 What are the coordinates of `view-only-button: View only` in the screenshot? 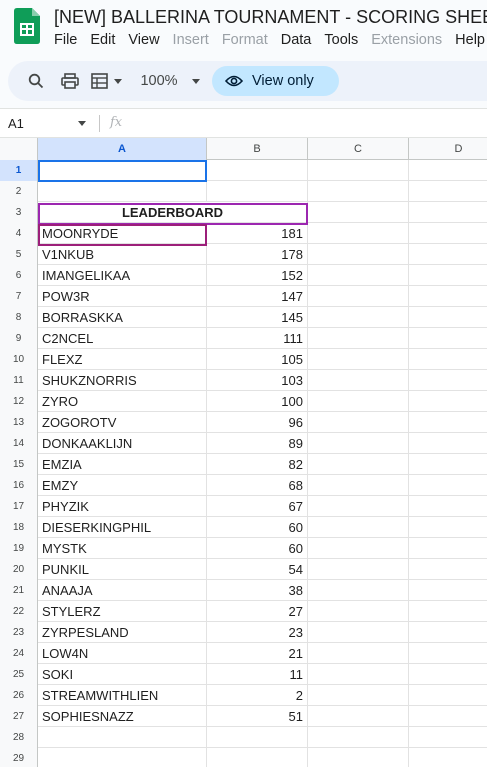 It's located at (275, 81).